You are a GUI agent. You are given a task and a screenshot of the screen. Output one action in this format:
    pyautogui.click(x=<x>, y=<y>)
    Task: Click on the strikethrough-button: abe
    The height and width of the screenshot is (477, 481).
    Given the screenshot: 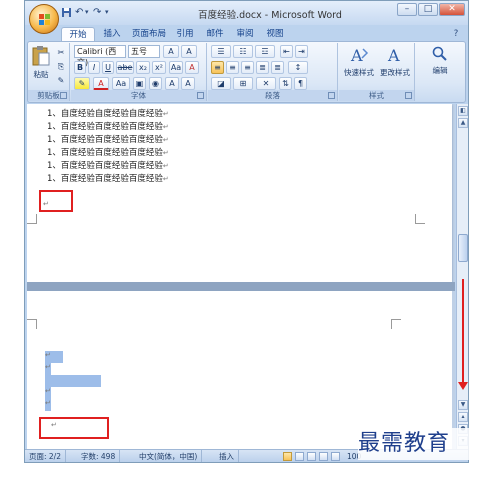 What is the action you would take?
    pyautogui.click(x=125, y=67)
    